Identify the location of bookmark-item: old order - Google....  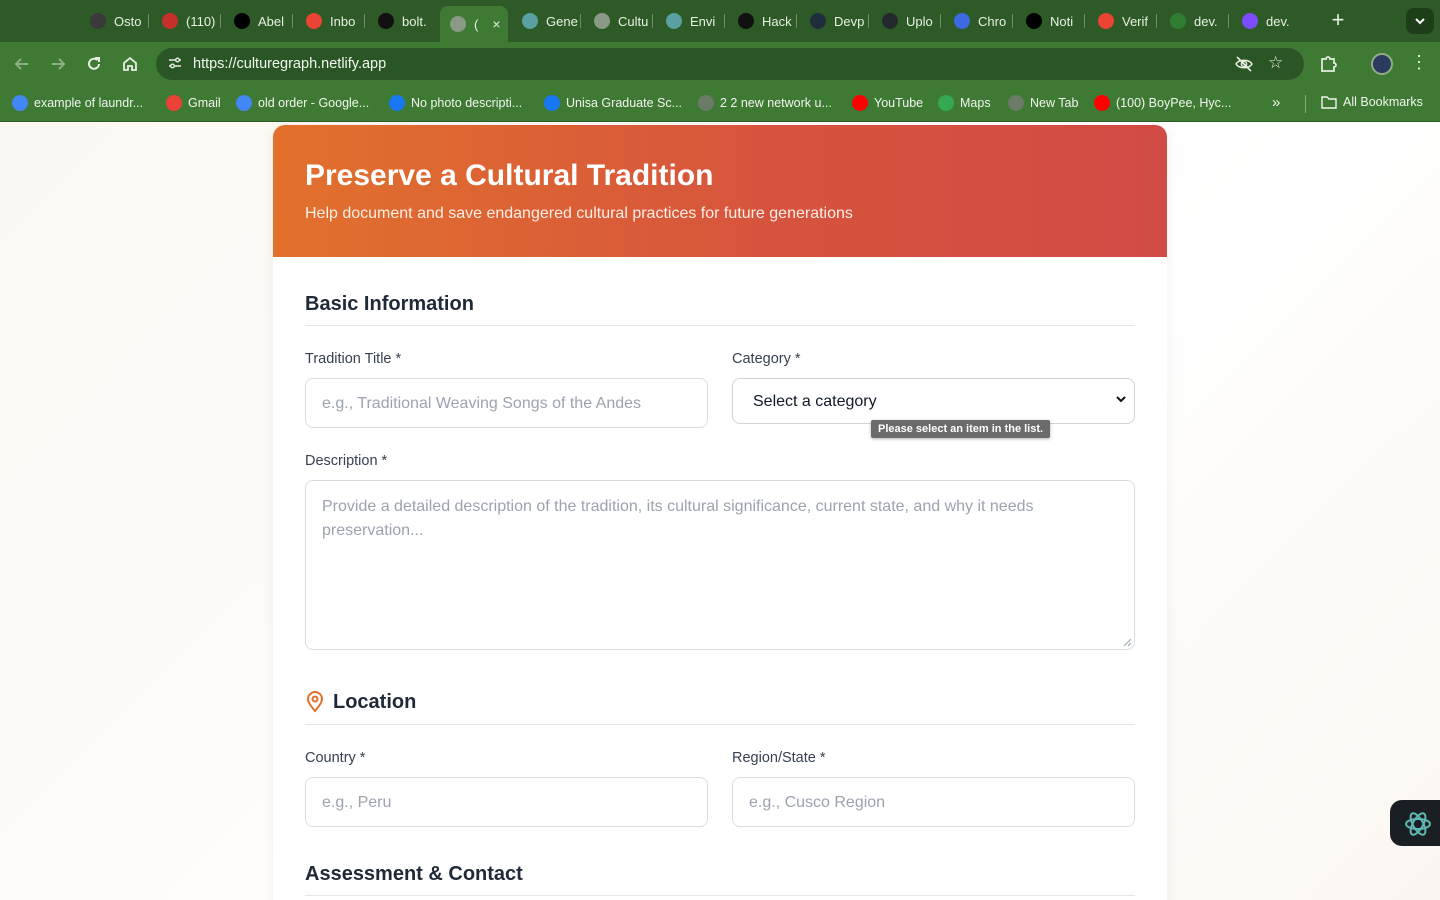
(302, 103).